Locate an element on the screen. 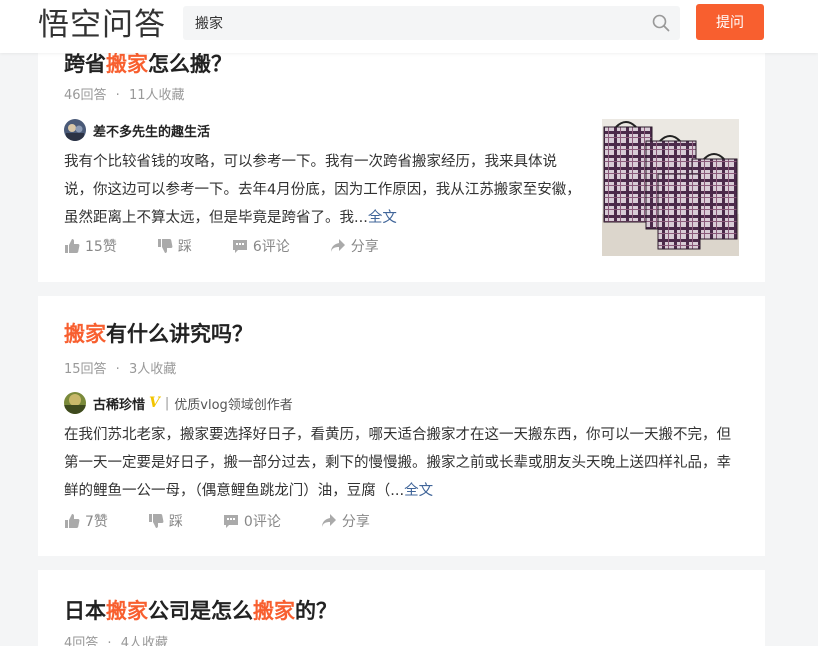 Image resolution: width=818 pixels, height=646 pixels. answer-author: 差不多先生的趣生活 is located at coordinates (137, 130).